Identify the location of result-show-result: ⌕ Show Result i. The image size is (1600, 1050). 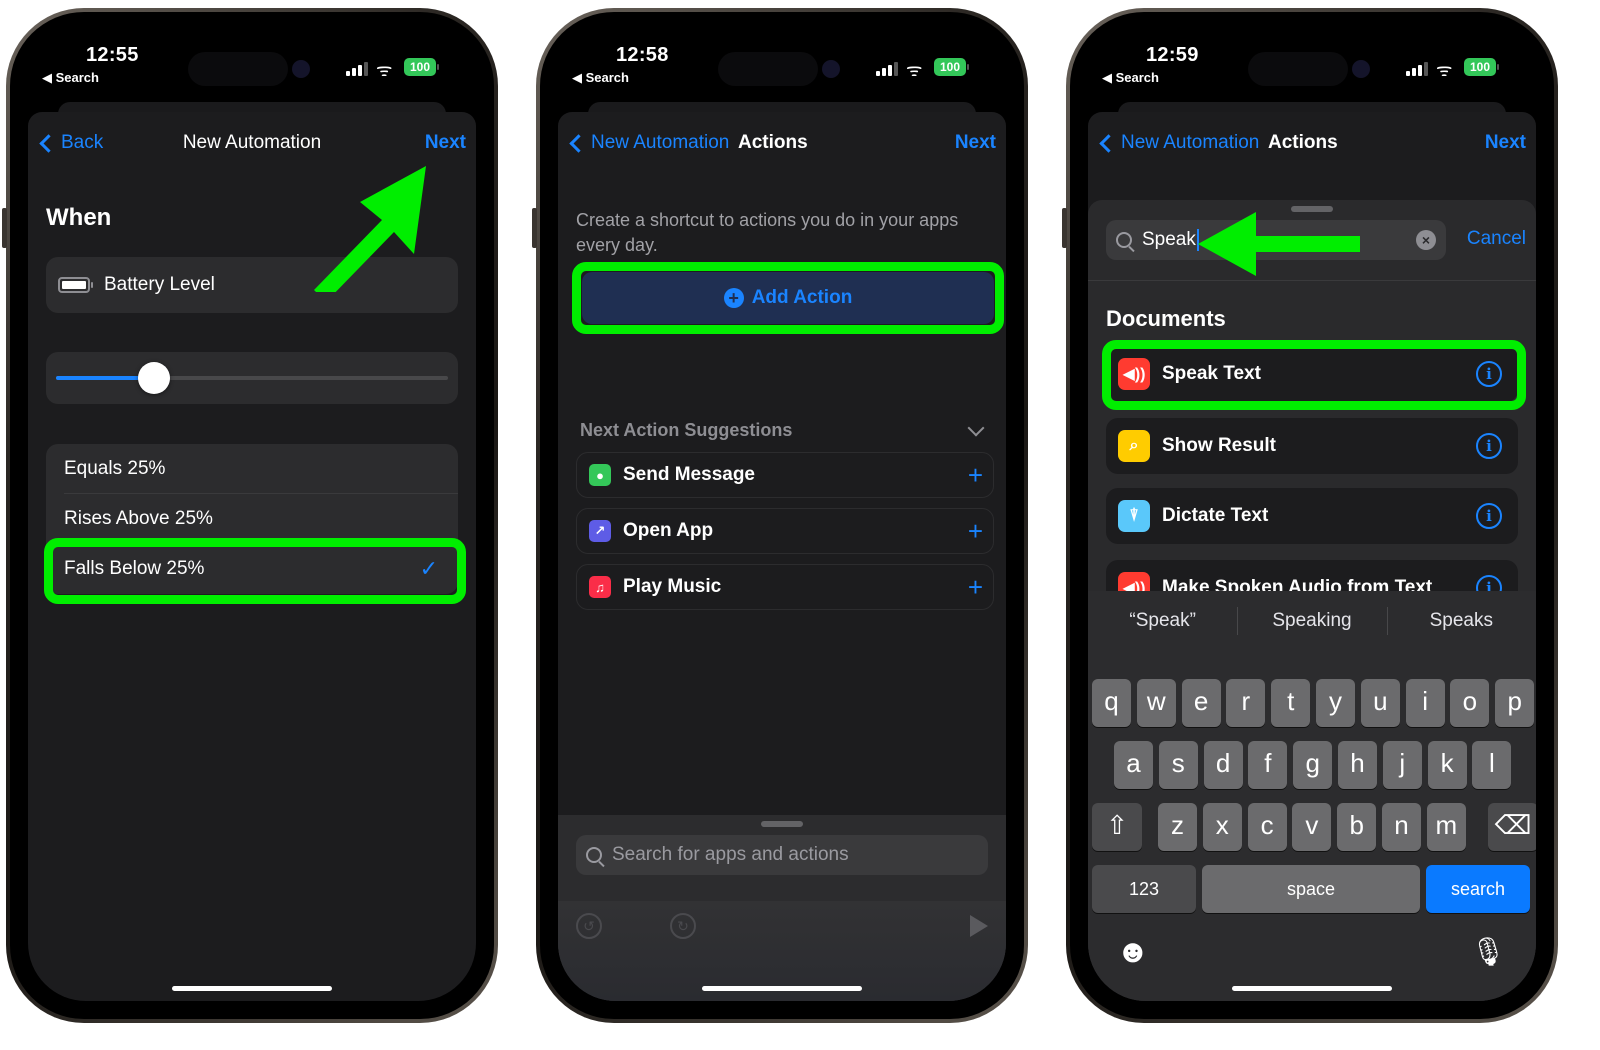
(1312, 446).